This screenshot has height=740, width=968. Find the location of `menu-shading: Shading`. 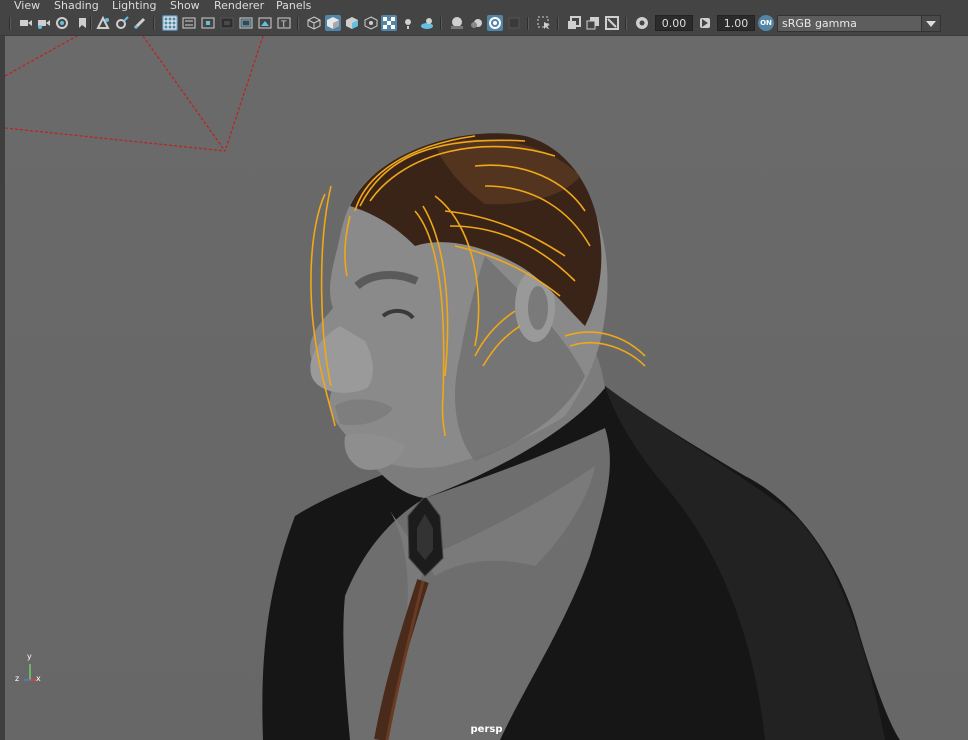

menu-shading: Shading is located at coordinates (76, 5).